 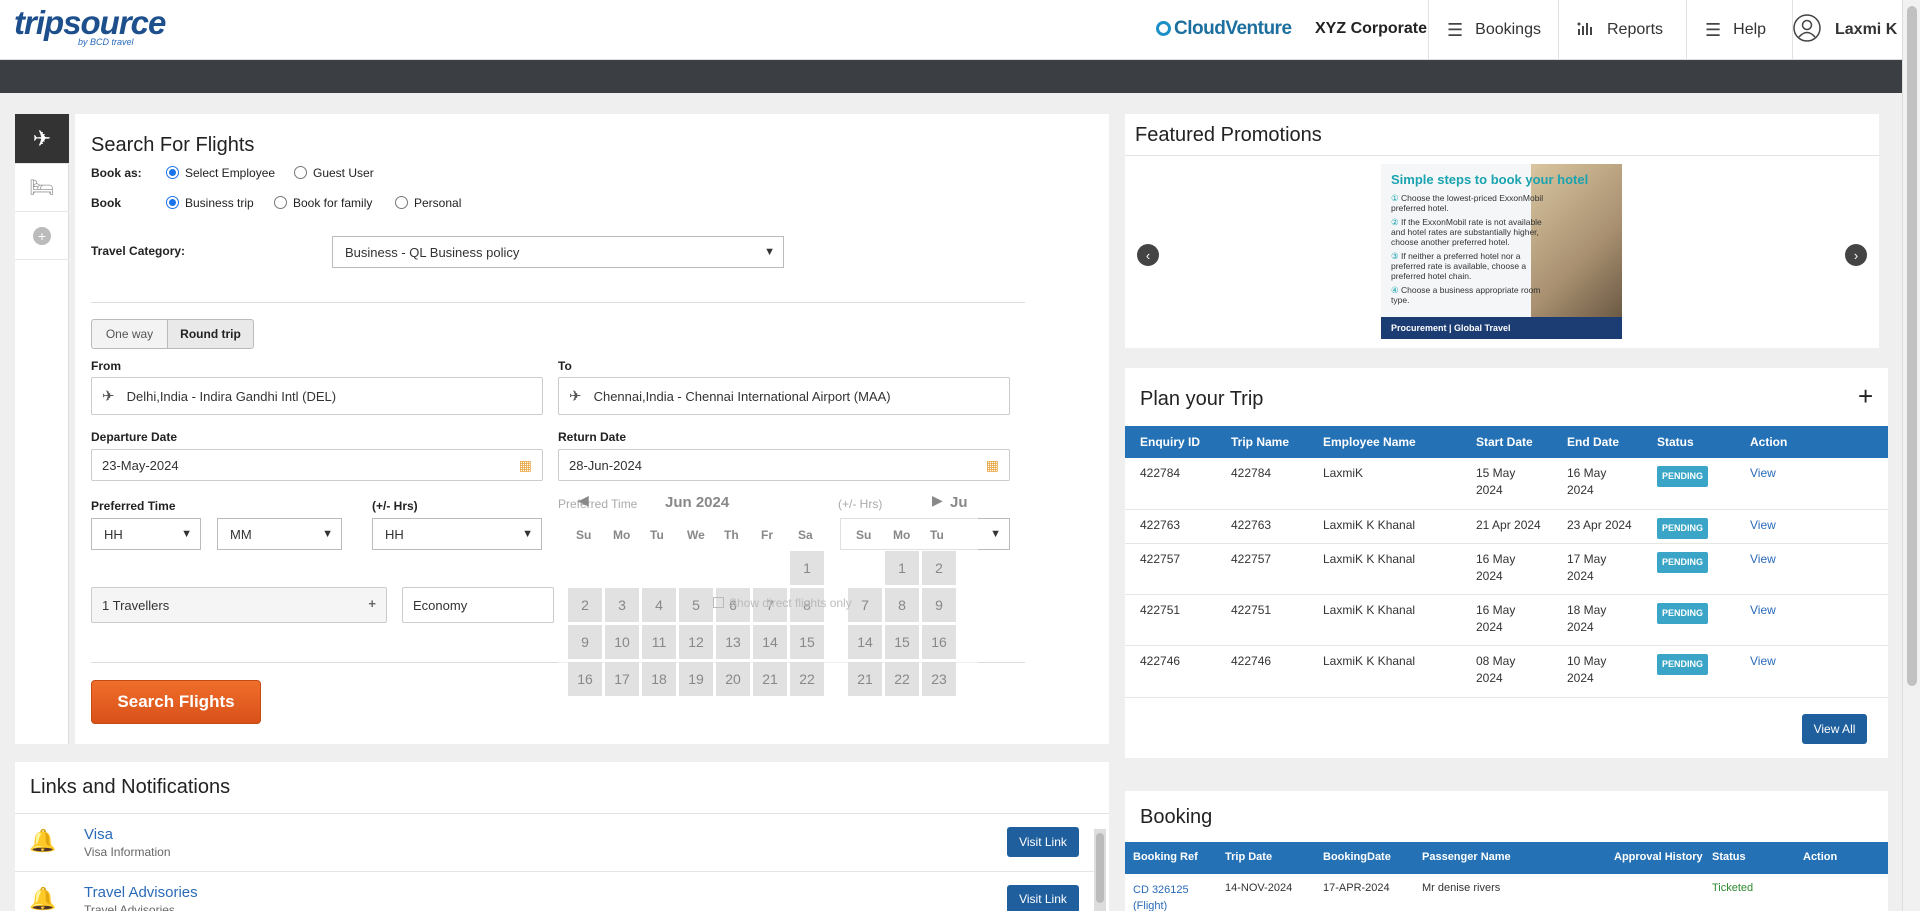 I want to click on weekday-header: We, so click(x=696, y=535).